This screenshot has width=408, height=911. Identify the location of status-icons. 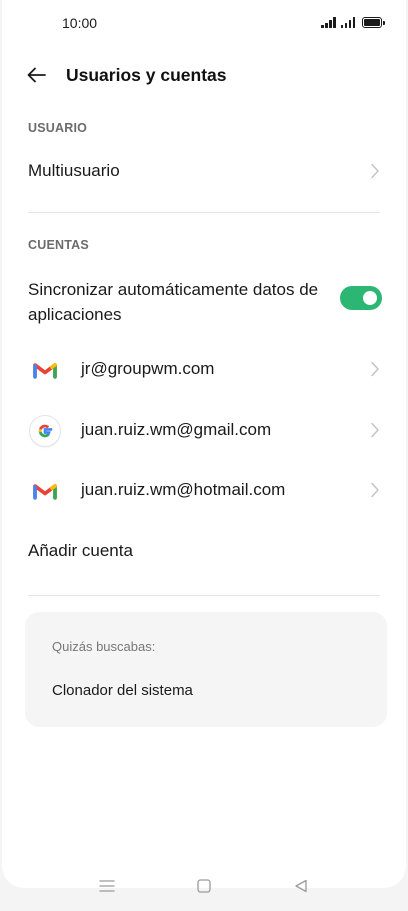
(353, 22).